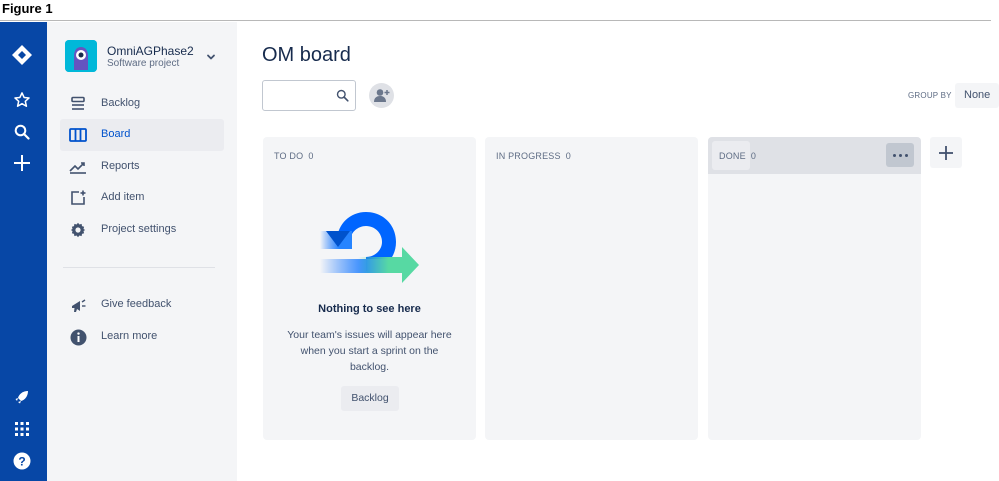  What do you see at coordinates (22, 429) in the screenshot?
I see `app-switcher-icon` at bounding box center [22, 429].